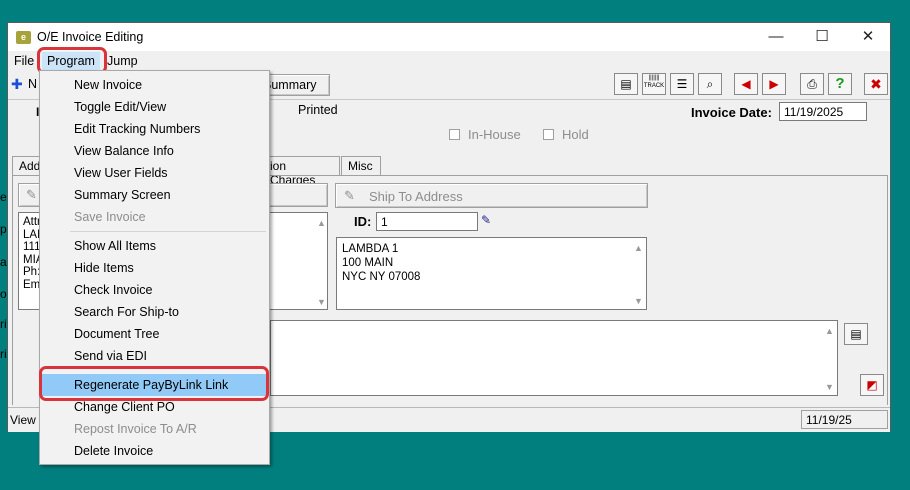  I want to click on left-edge-label-2: p, so click(3, 229).